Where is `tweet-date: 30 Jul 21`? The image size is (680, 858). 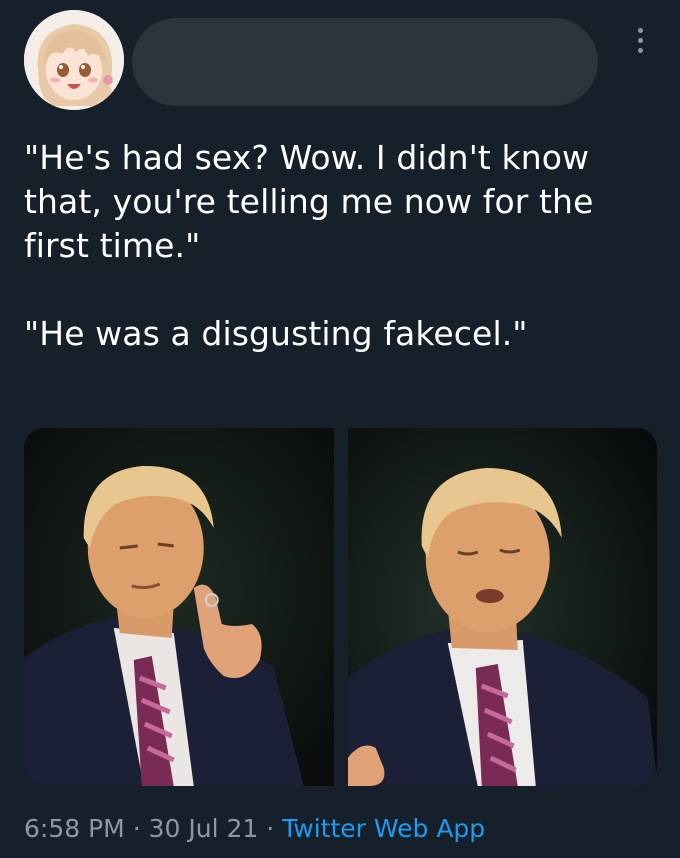
tweet-date: 30 Jul 21 is located at coordinates (203, 828).